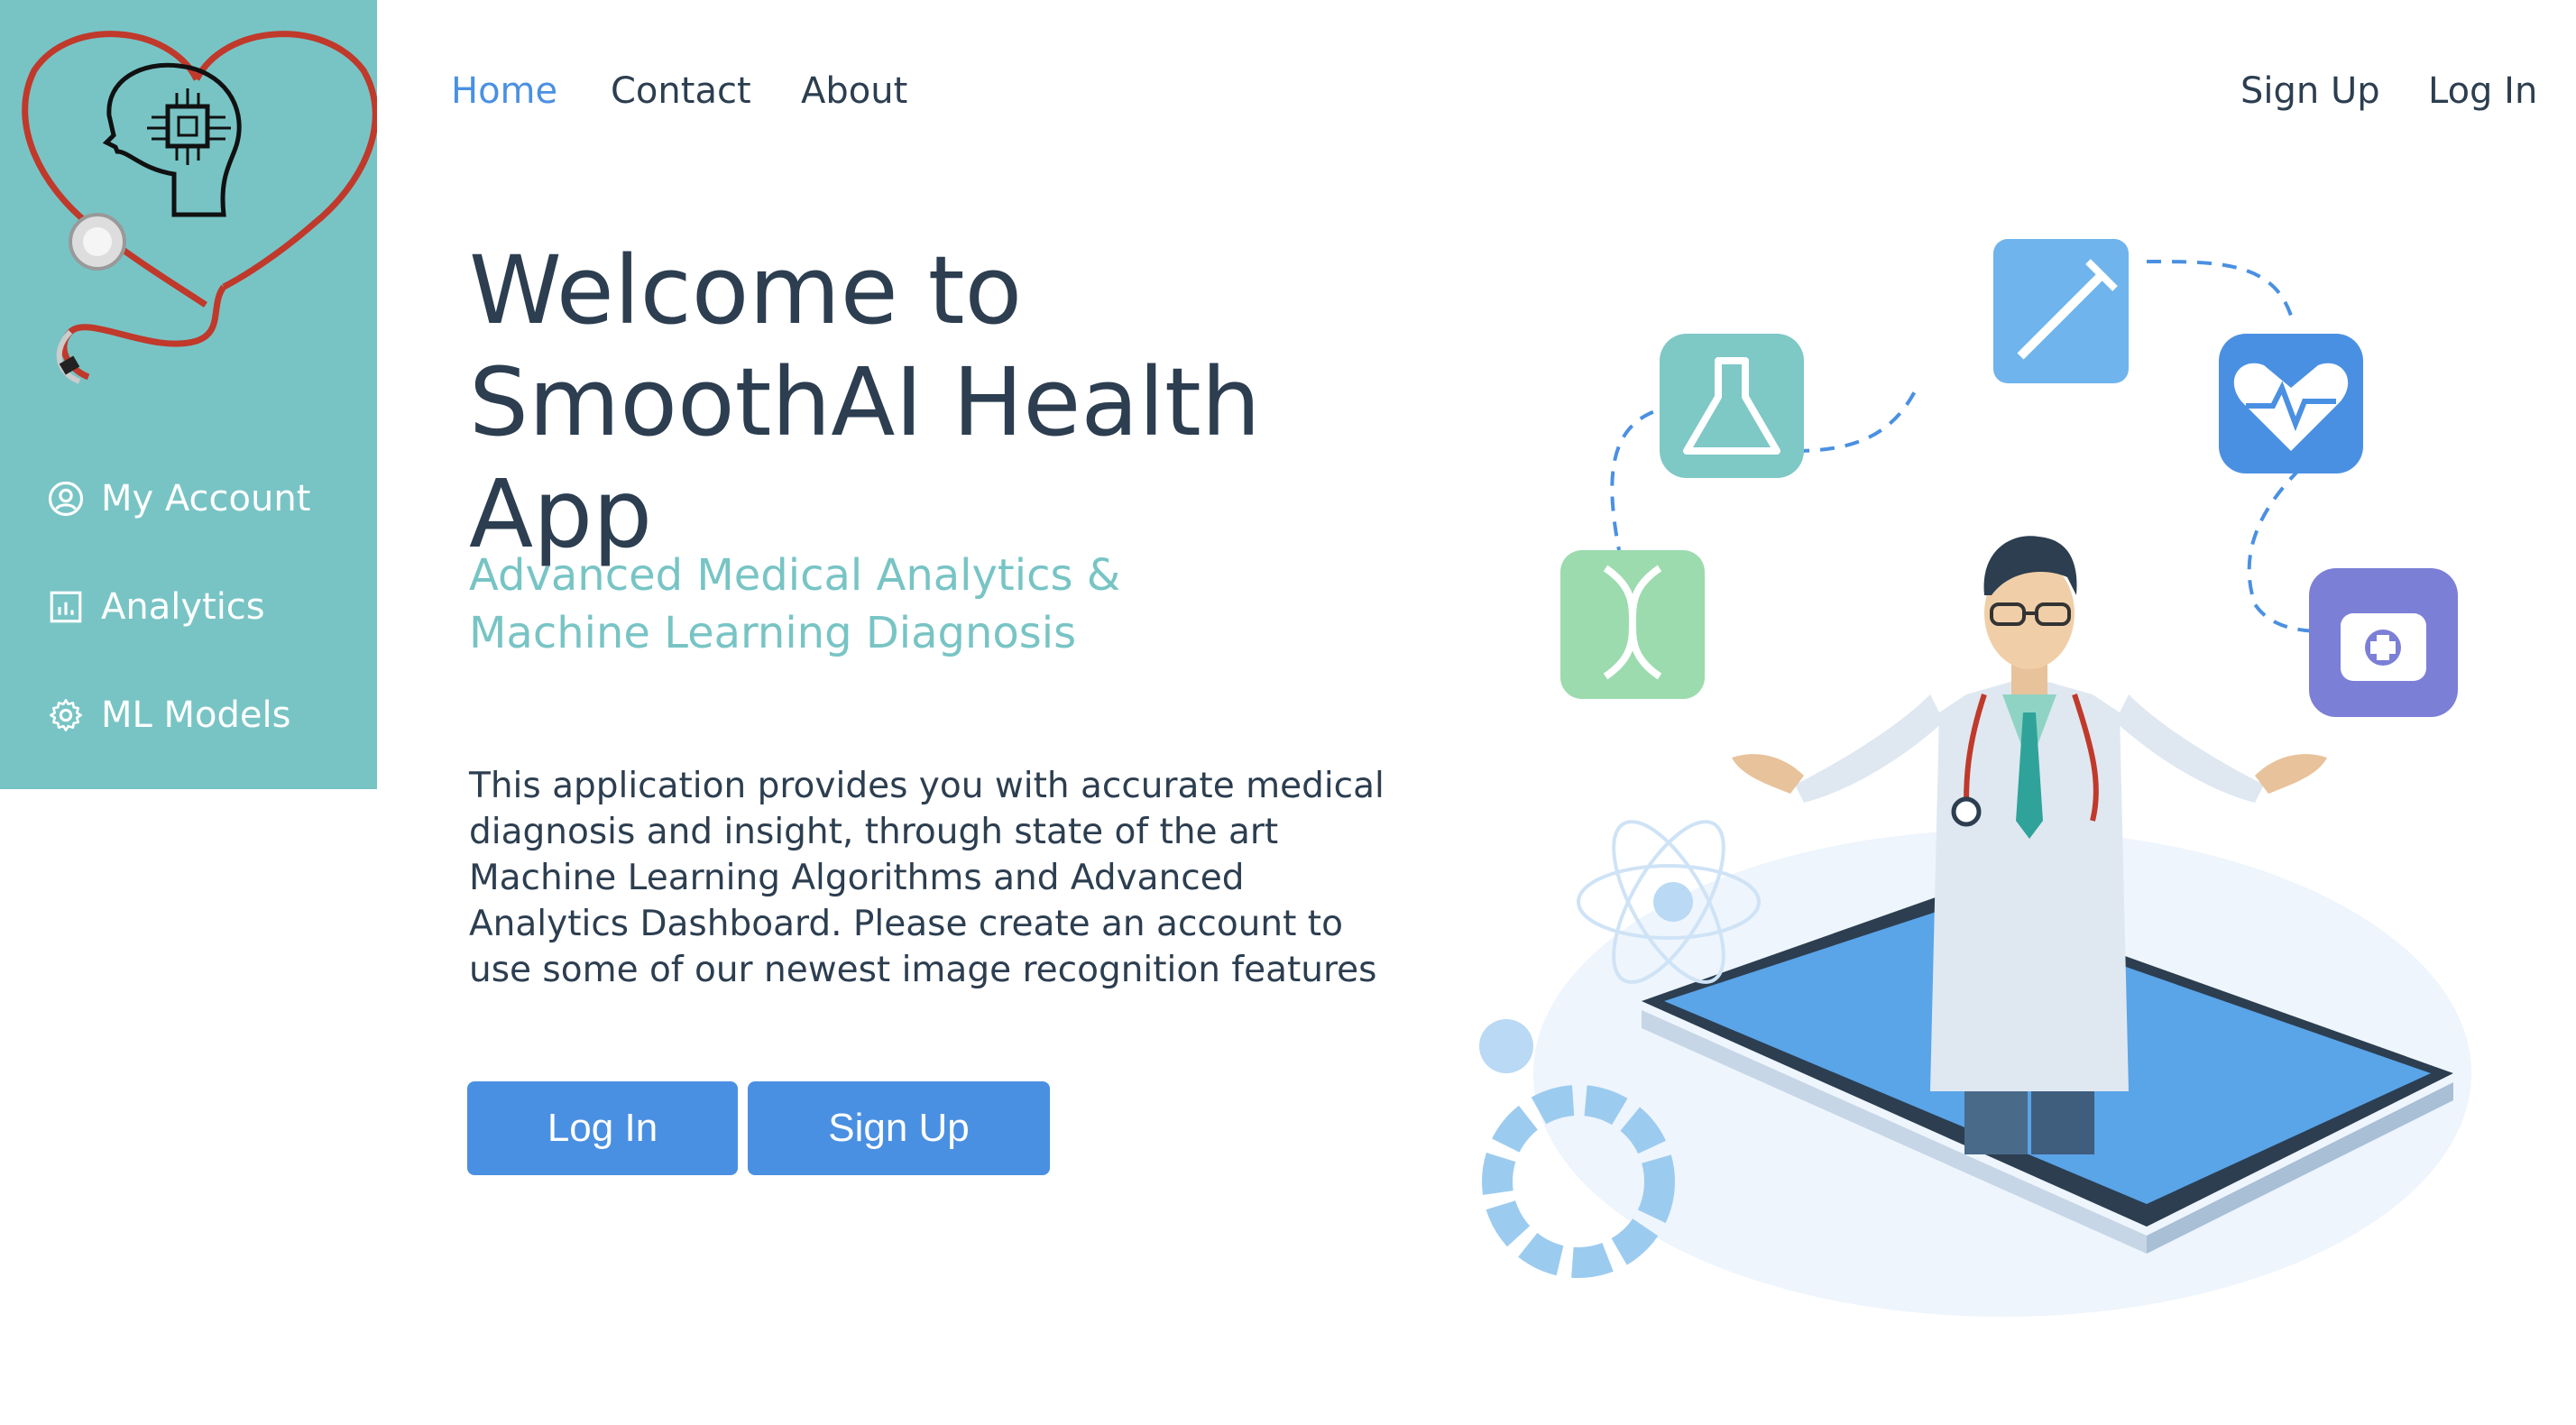 The width and height of the screenshot is (2576, 1425). I want to click on sidebar-item-my-account: My Account, so click(179, 498).